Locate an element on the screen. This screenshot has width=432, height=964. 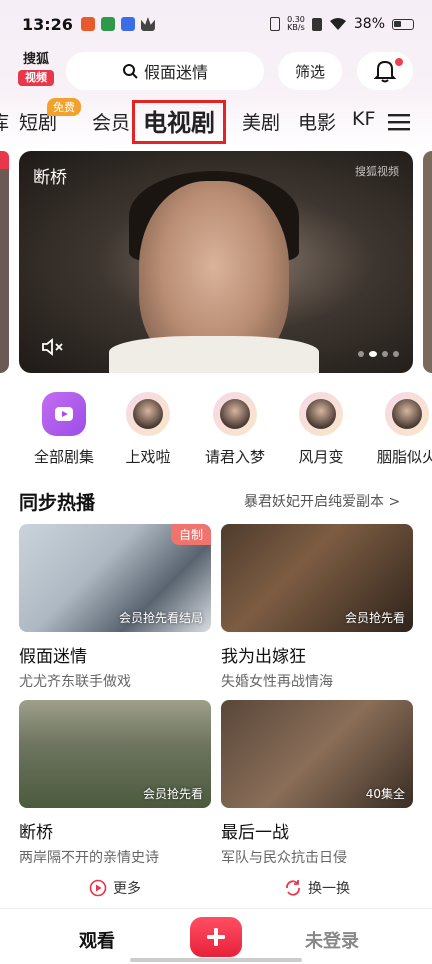
show-thumbnail: 自制 会员抢先看结局 is located at coordinates (115, 578).